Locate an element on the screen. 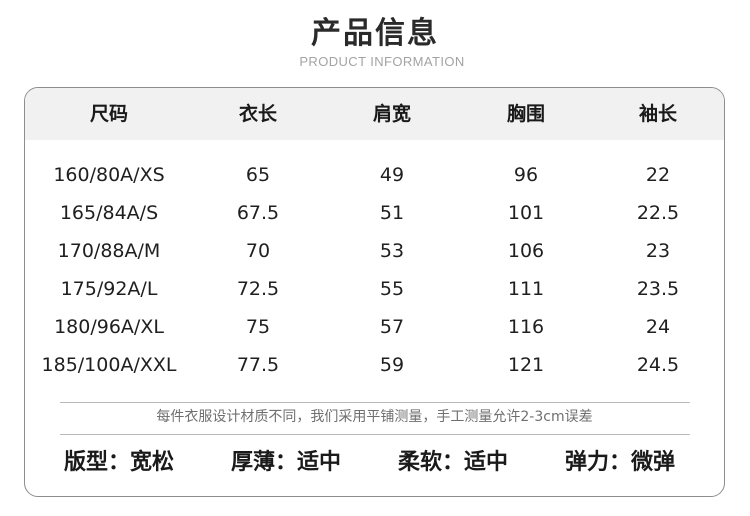  attribute-softness: 柔软：适中 is located at coordinates (453, 463).